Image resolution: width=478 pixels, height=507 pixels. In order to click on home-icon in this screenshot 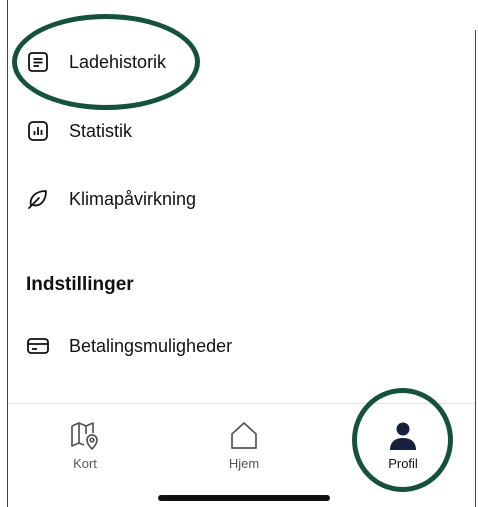, I will do `click(244, 436)`.